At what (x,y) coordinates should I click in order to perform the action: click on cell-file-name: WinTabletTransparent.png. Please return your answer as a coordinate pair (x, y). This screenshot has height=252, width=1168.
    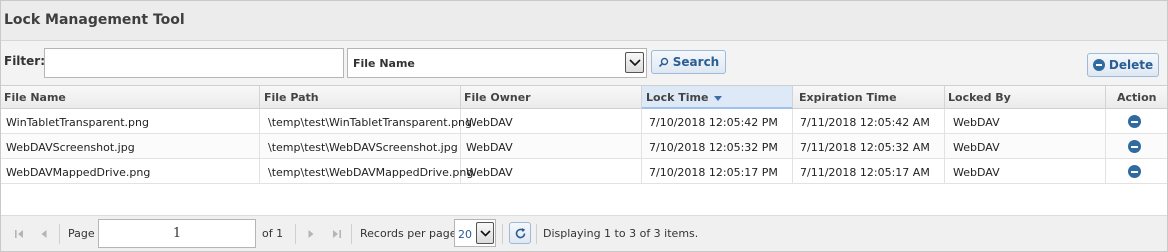
    Looking at the image, I should click on (130, 121).